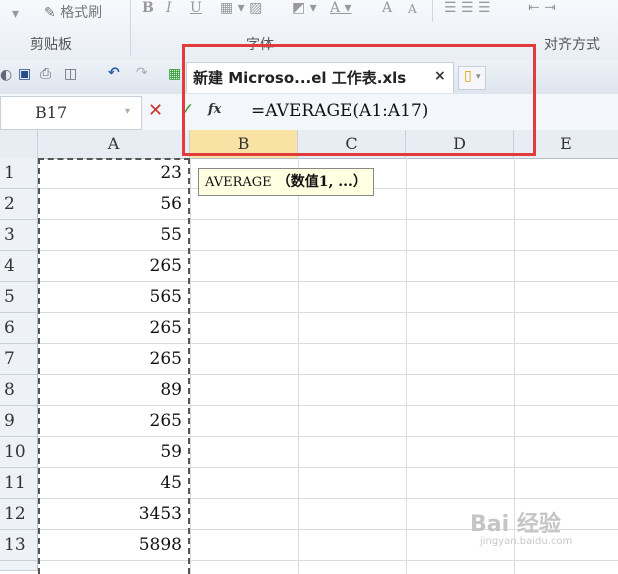 Image resolution: width=618 pixels, height=574 pixels. I want to click on row-header: 9, so click(19, 421).